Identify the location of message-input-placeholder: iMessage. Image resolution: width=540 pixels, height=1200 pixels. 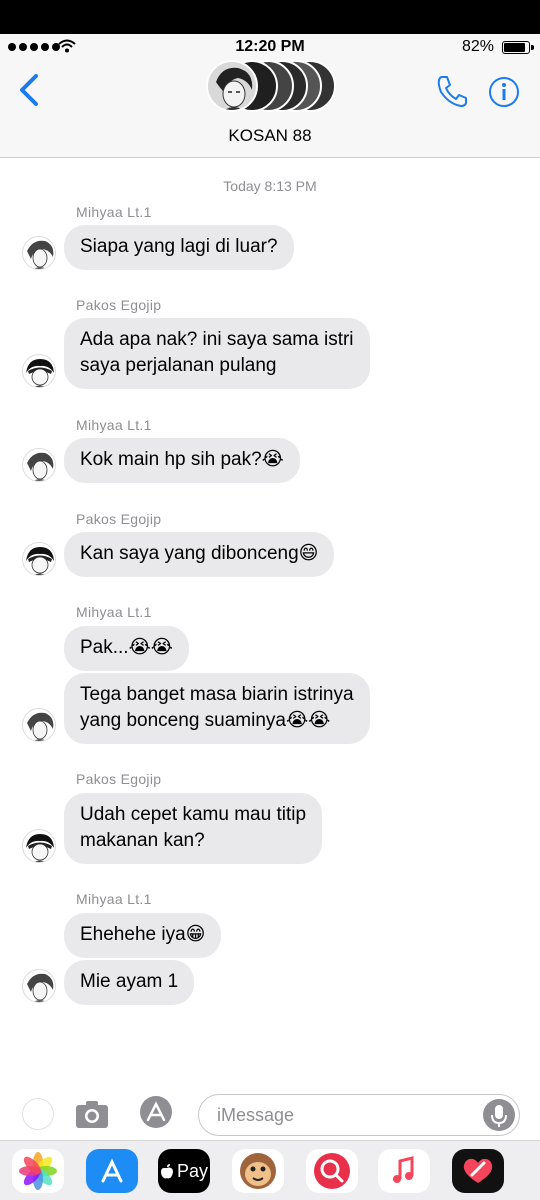
(256, 1115).